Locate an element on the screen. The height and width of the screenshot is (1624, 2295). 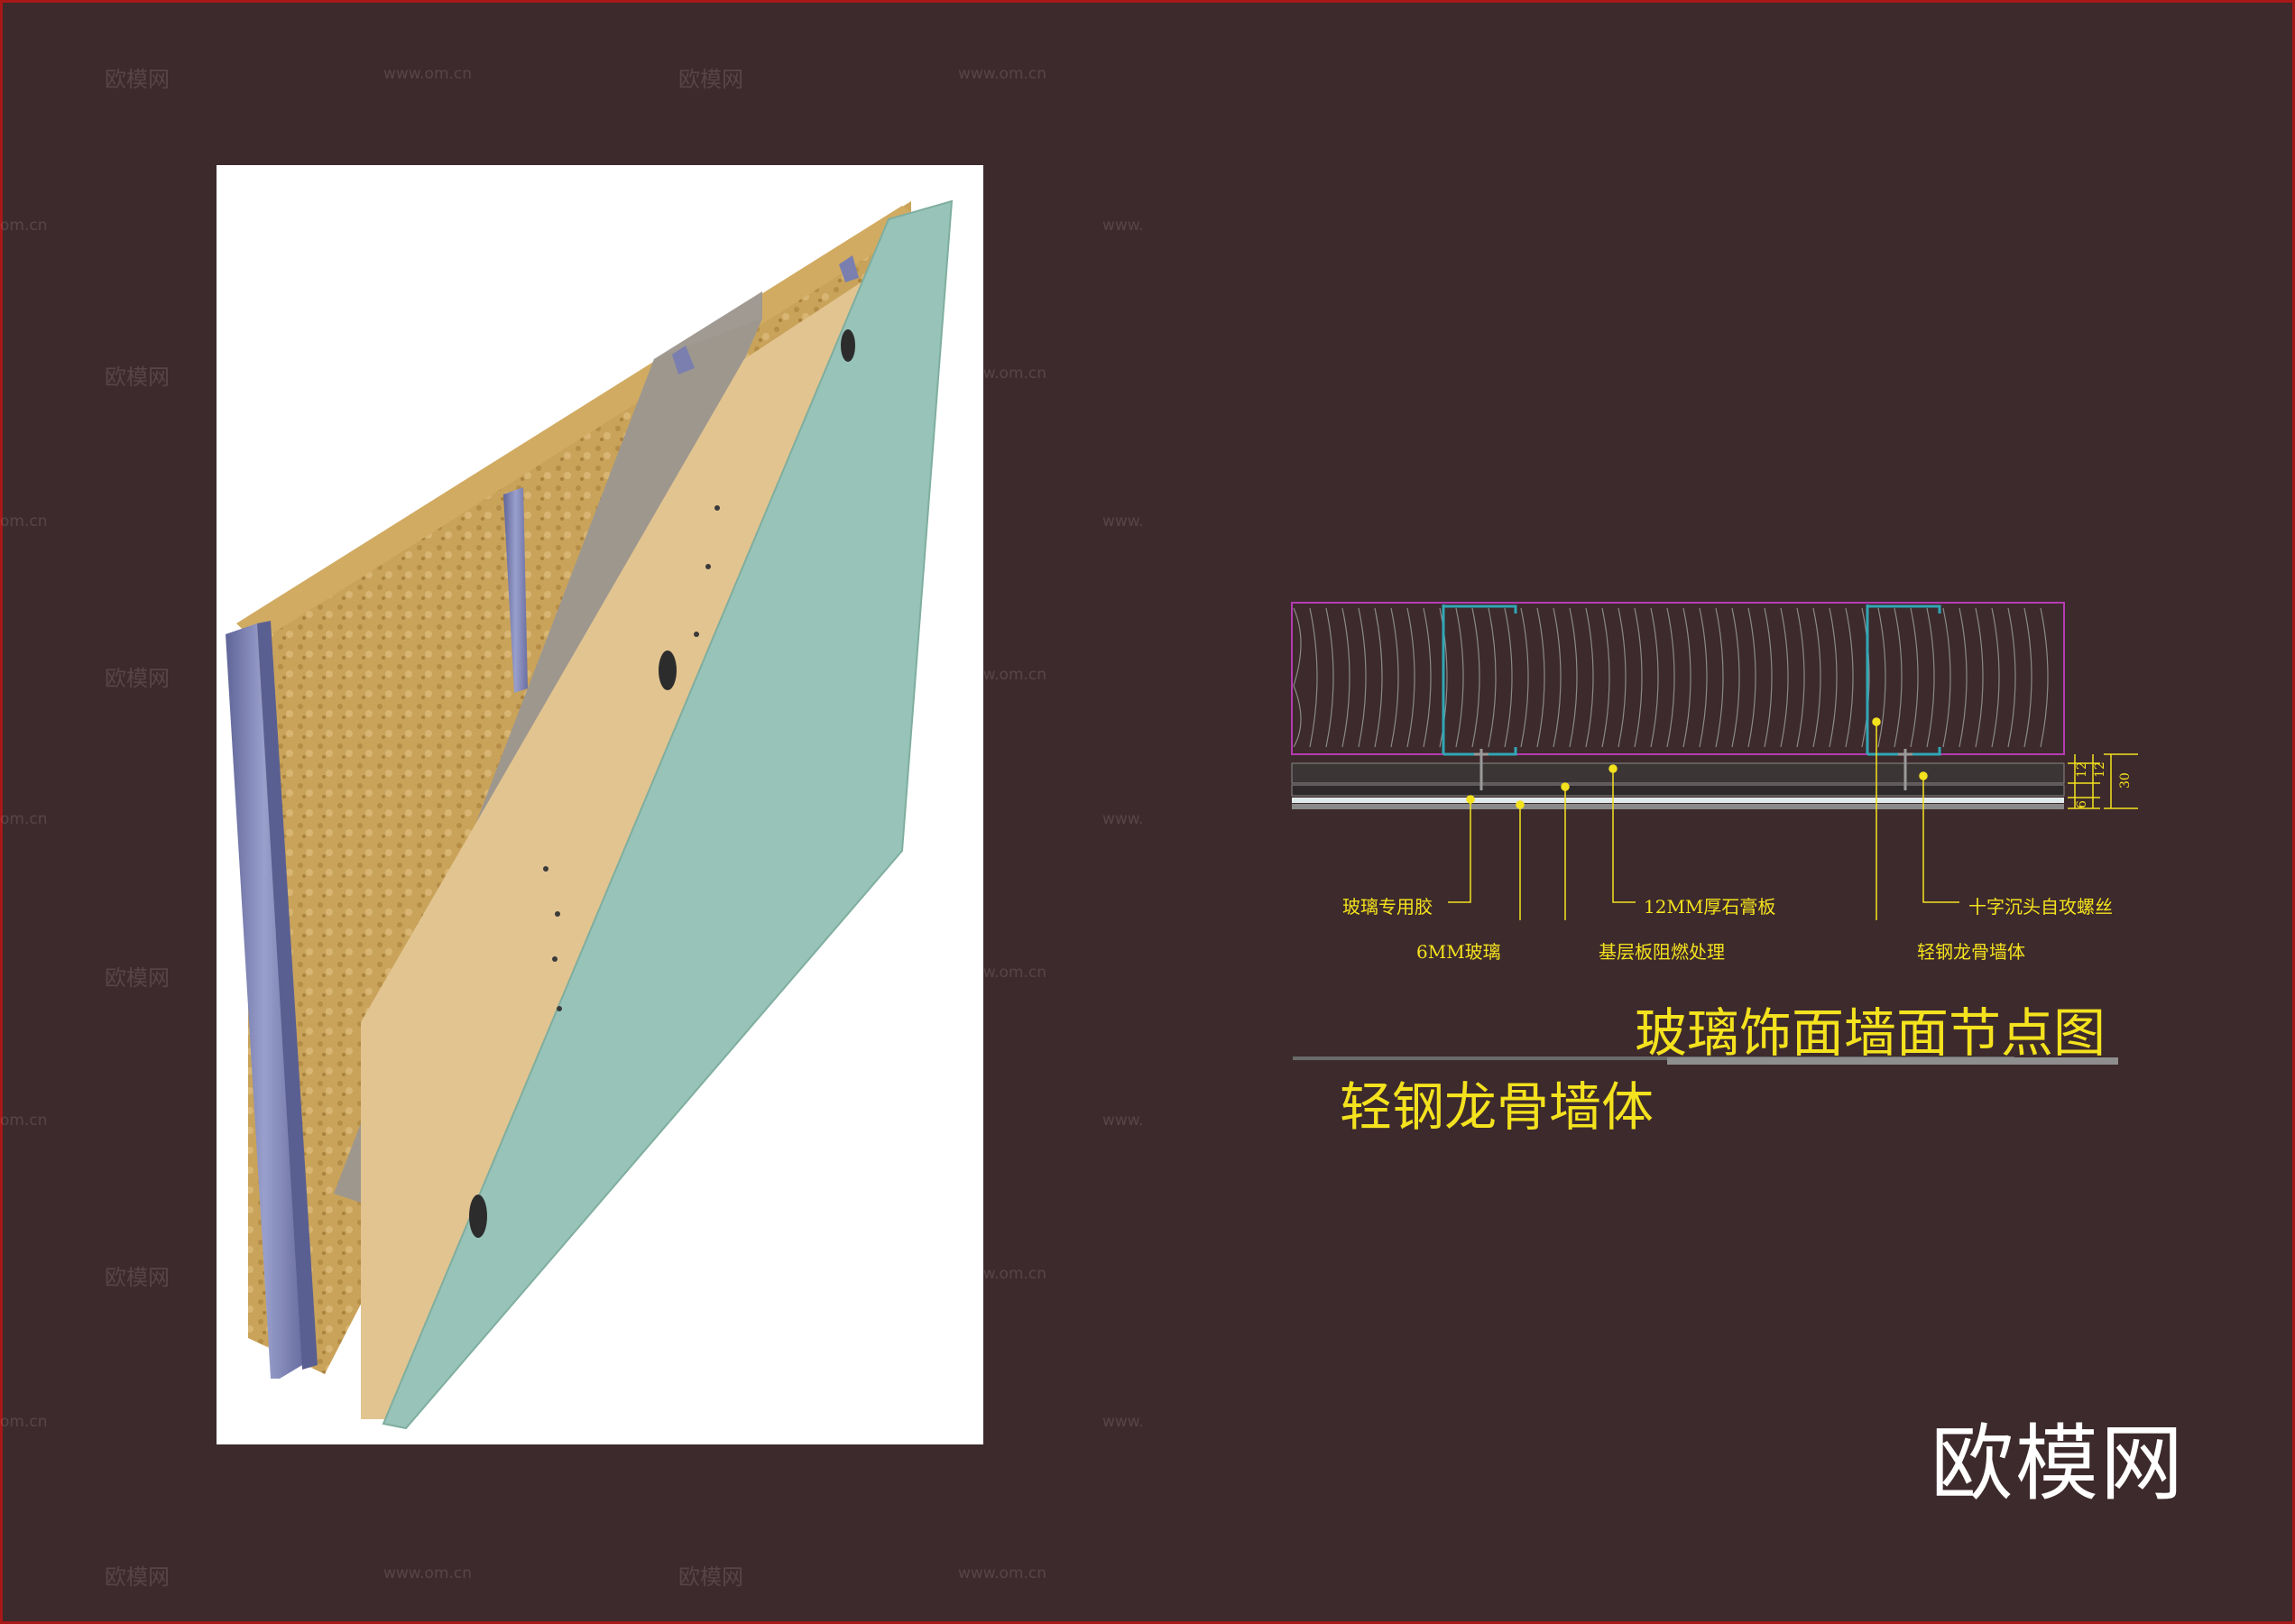
callout-leaders is located at coordinates (1704, 819).